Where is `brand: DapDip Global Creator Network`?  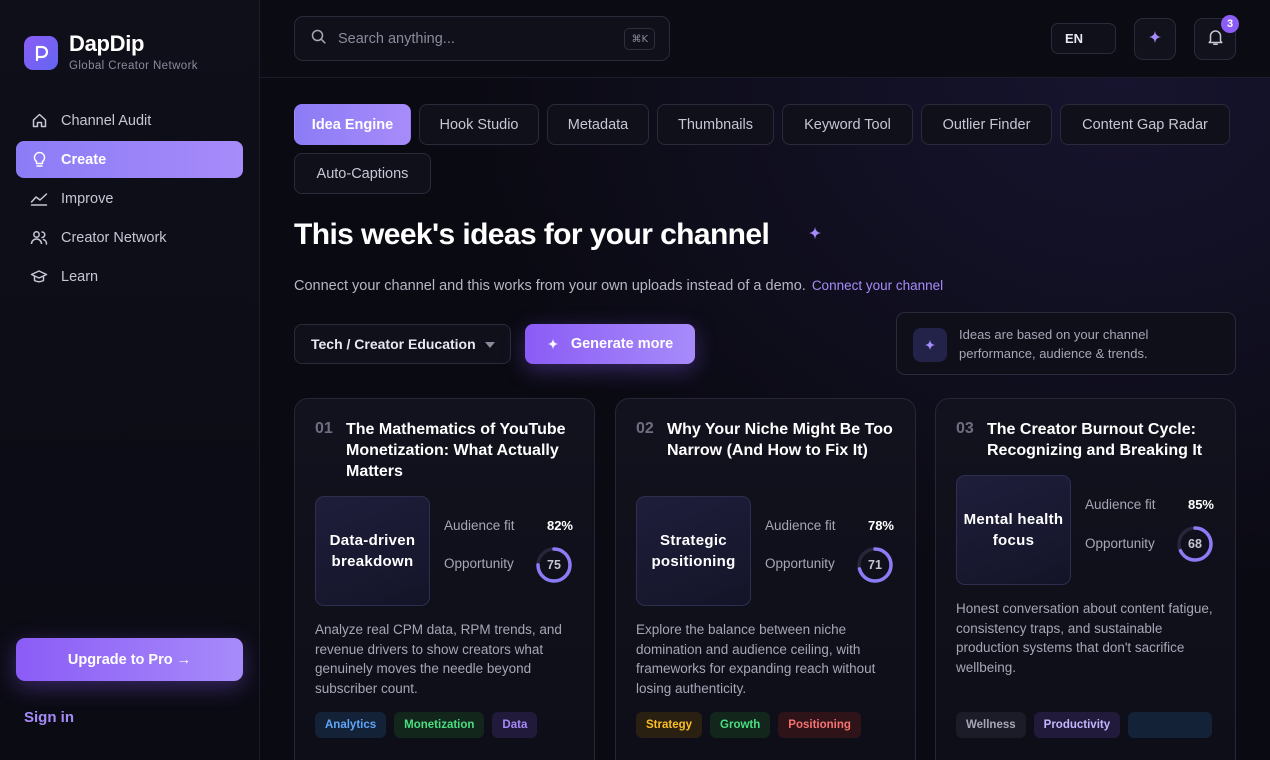 brand: DapDip Global Creator Network is located at coordinates (111, 51).